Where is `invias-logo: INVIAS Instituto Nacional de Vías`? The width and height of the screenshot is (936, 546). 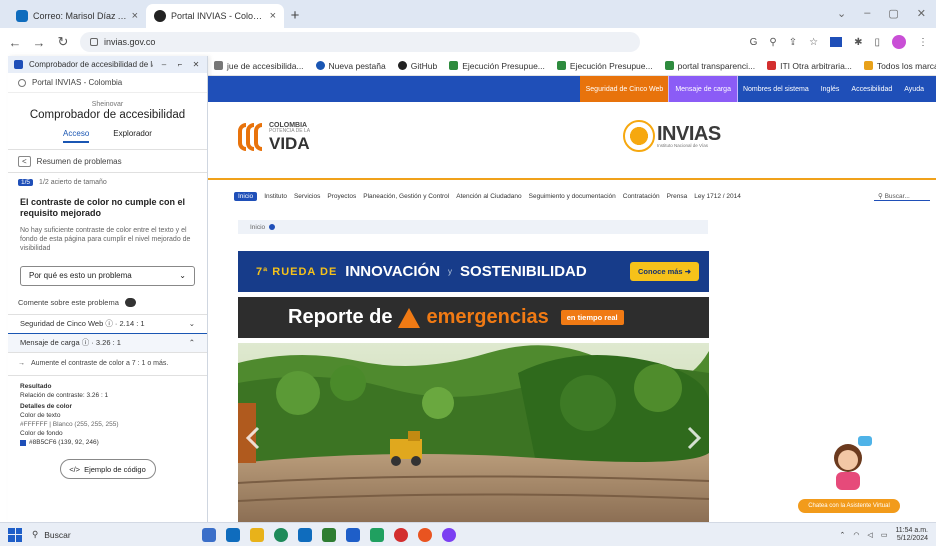
invias-logo: INVIAS Instituto Nacional de Vías is located at coordinates (672, 136).